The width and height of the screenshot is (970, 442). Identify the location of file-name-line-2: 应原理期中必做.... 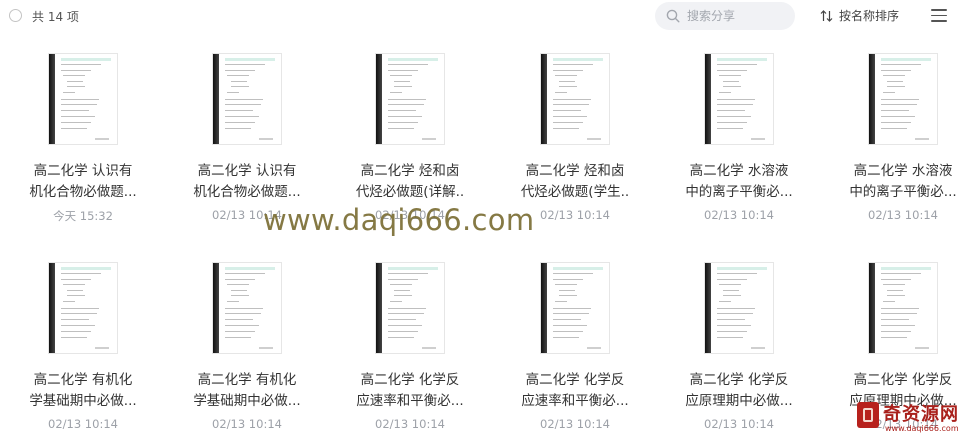
(739, 401).